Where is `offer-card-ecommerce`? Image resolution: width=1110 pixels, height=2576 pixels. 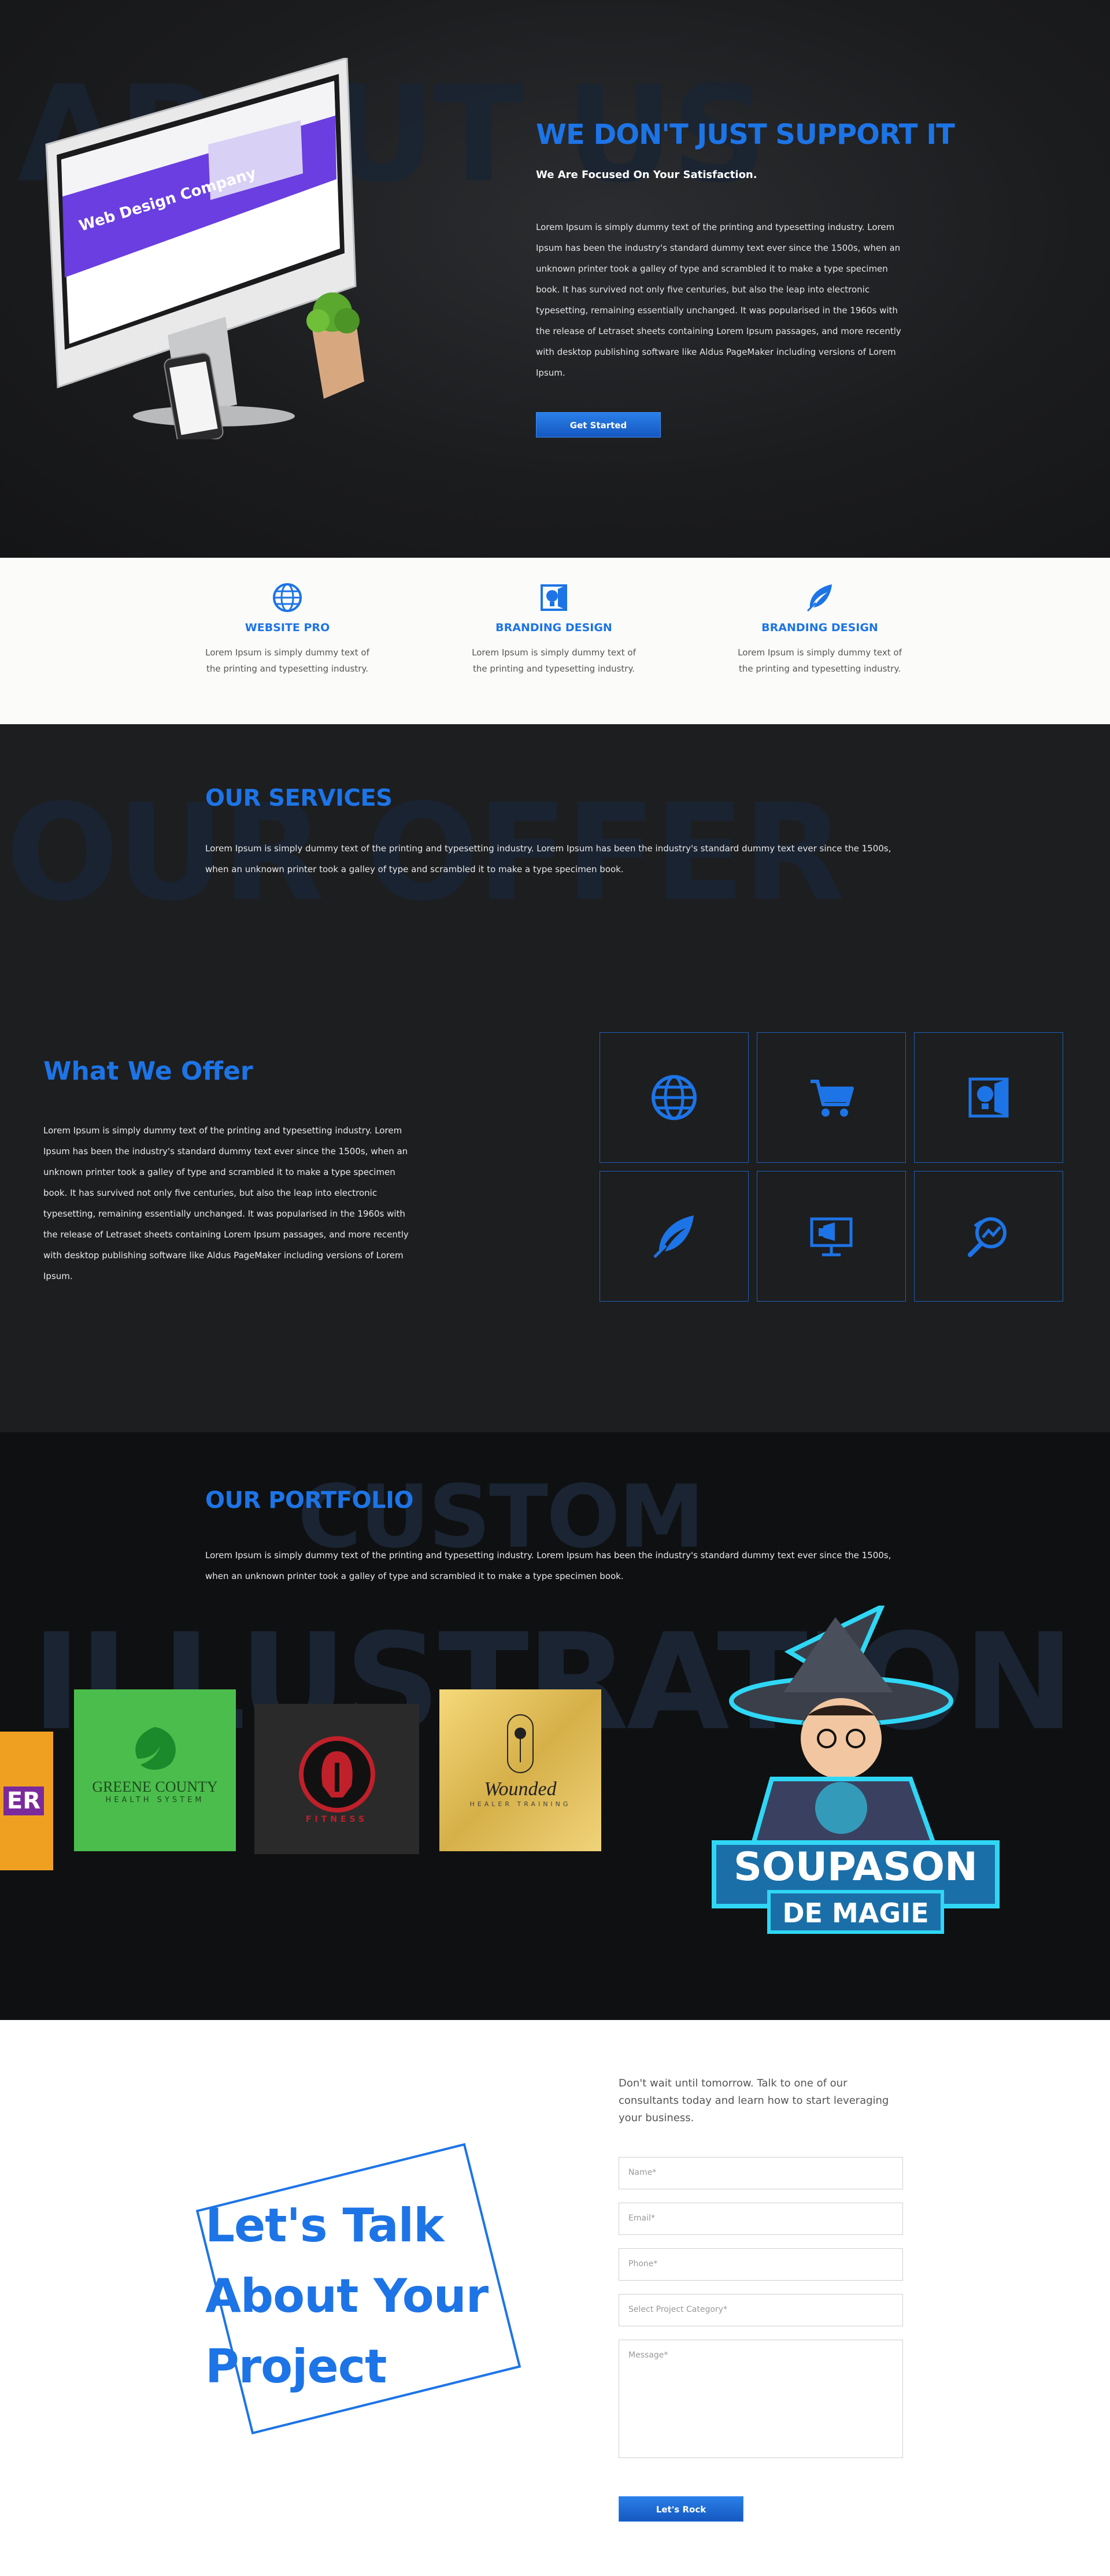 offer-card-ecommerce is located at coordinates (832, 1097).